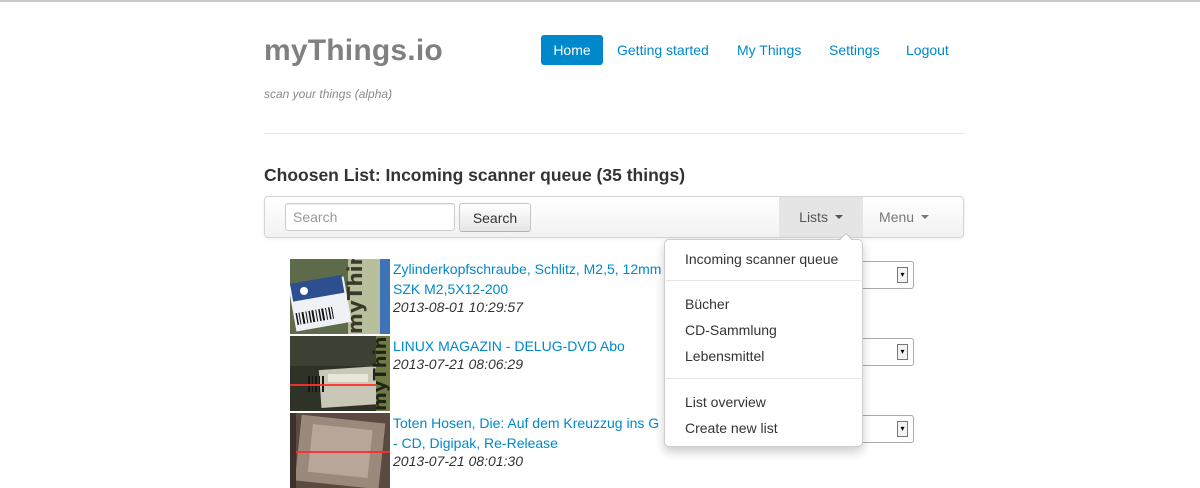 Image resolution: width=1200 pixels, height=488 pixels. Describe the element at coordinates (614, 217) in the screenshot. I see `list-toolbar: Search Lists Menu` at that location.